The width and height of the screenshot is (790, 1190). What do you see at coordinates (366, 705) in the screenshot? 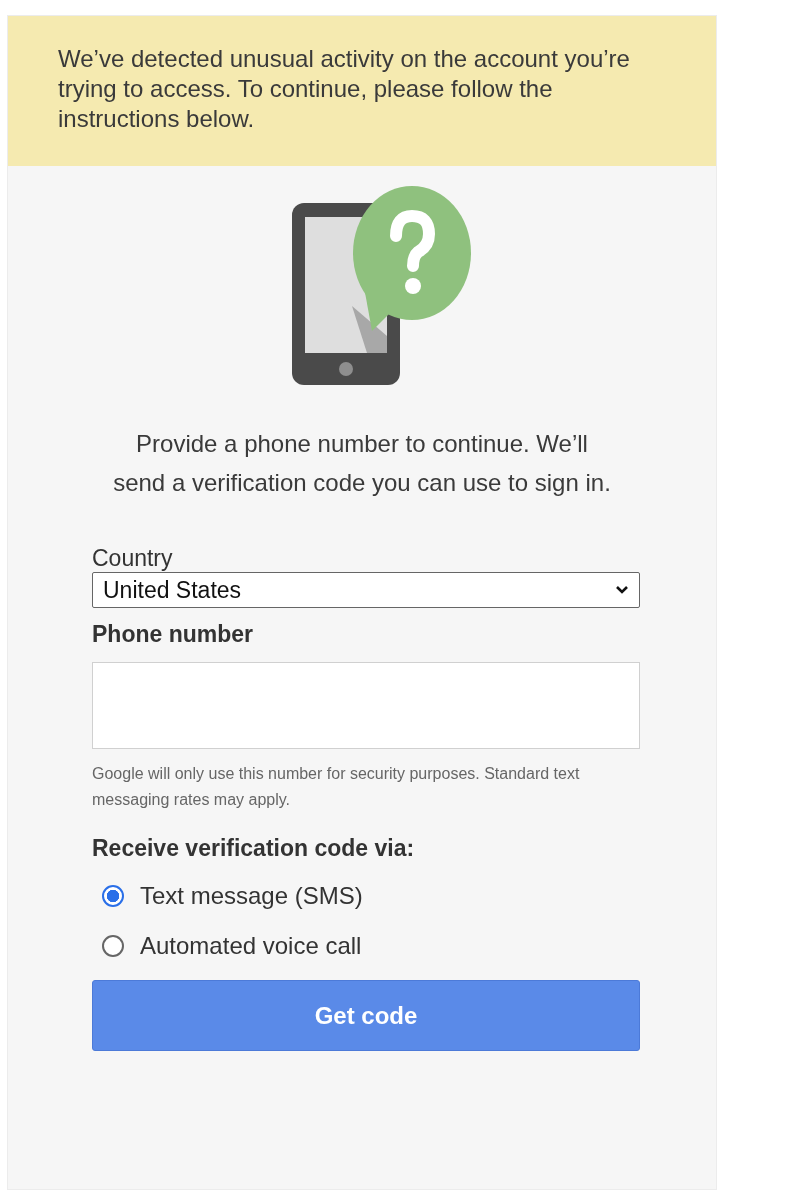
I see `phone-input-field` at bounding box center [366, 705].